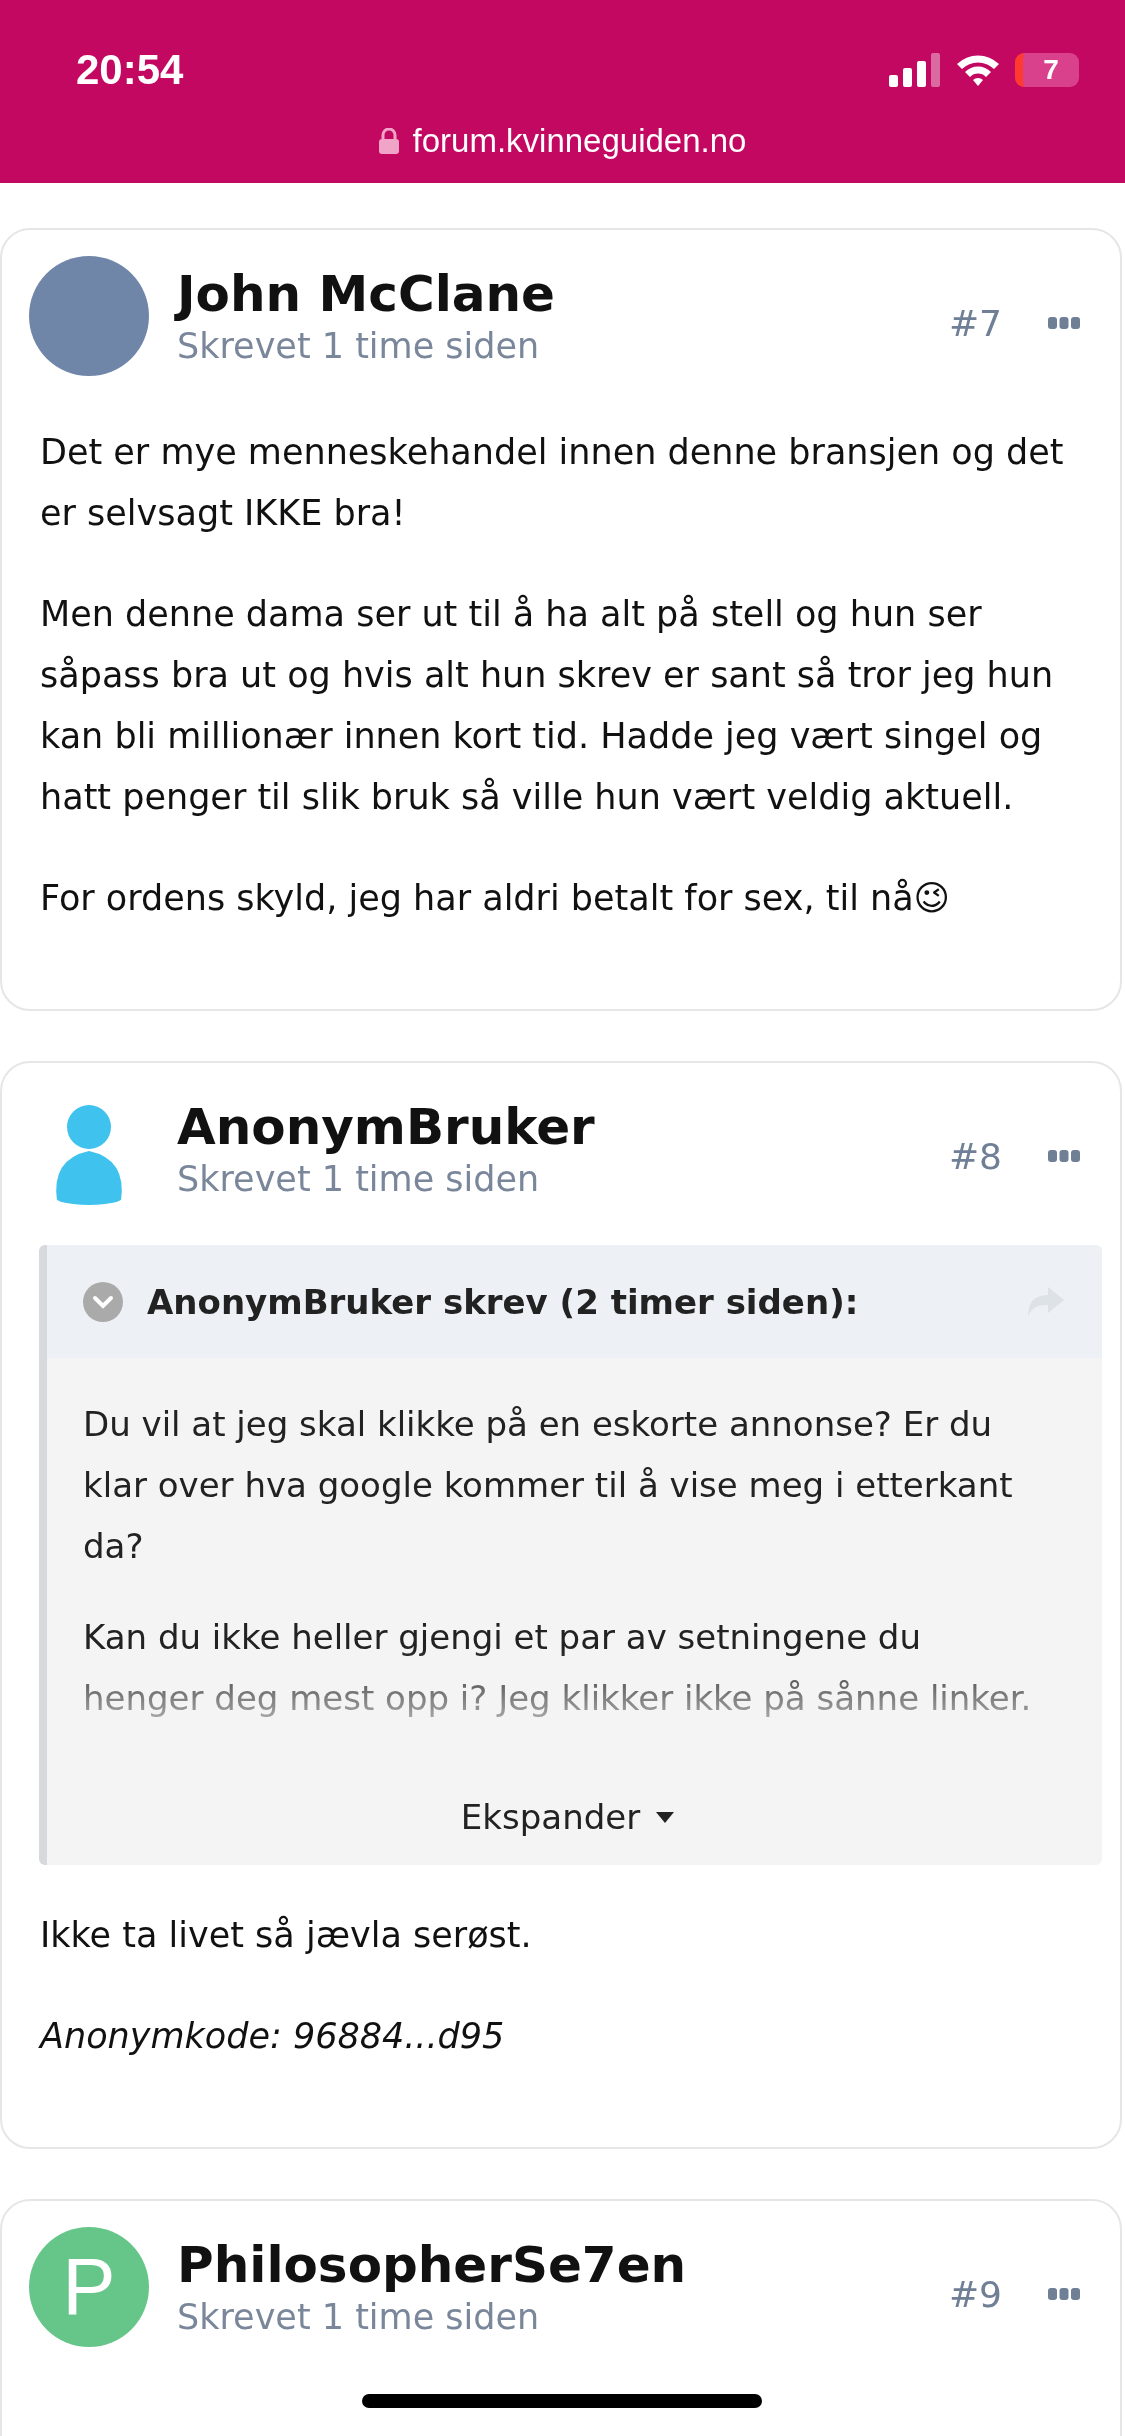 The width and height of the screenshot is (1125, 2436). I want to click on quote-header: AnonymBruker skrev (2 timer siden):, so click(503, 1301).